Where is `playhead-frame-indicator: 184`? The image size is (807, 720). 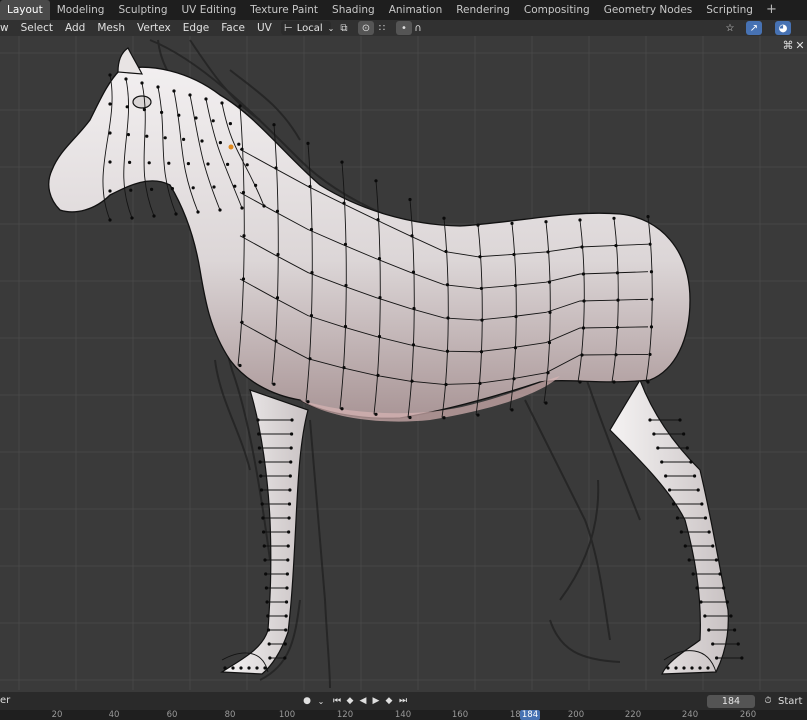 playhead-frame-indicator: 184 is located at coordinates (530, 715).